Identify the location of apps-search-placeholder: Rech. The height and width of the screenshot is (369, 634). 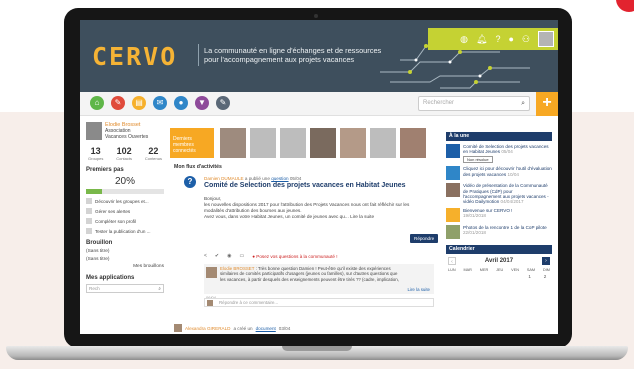
(94, 288).